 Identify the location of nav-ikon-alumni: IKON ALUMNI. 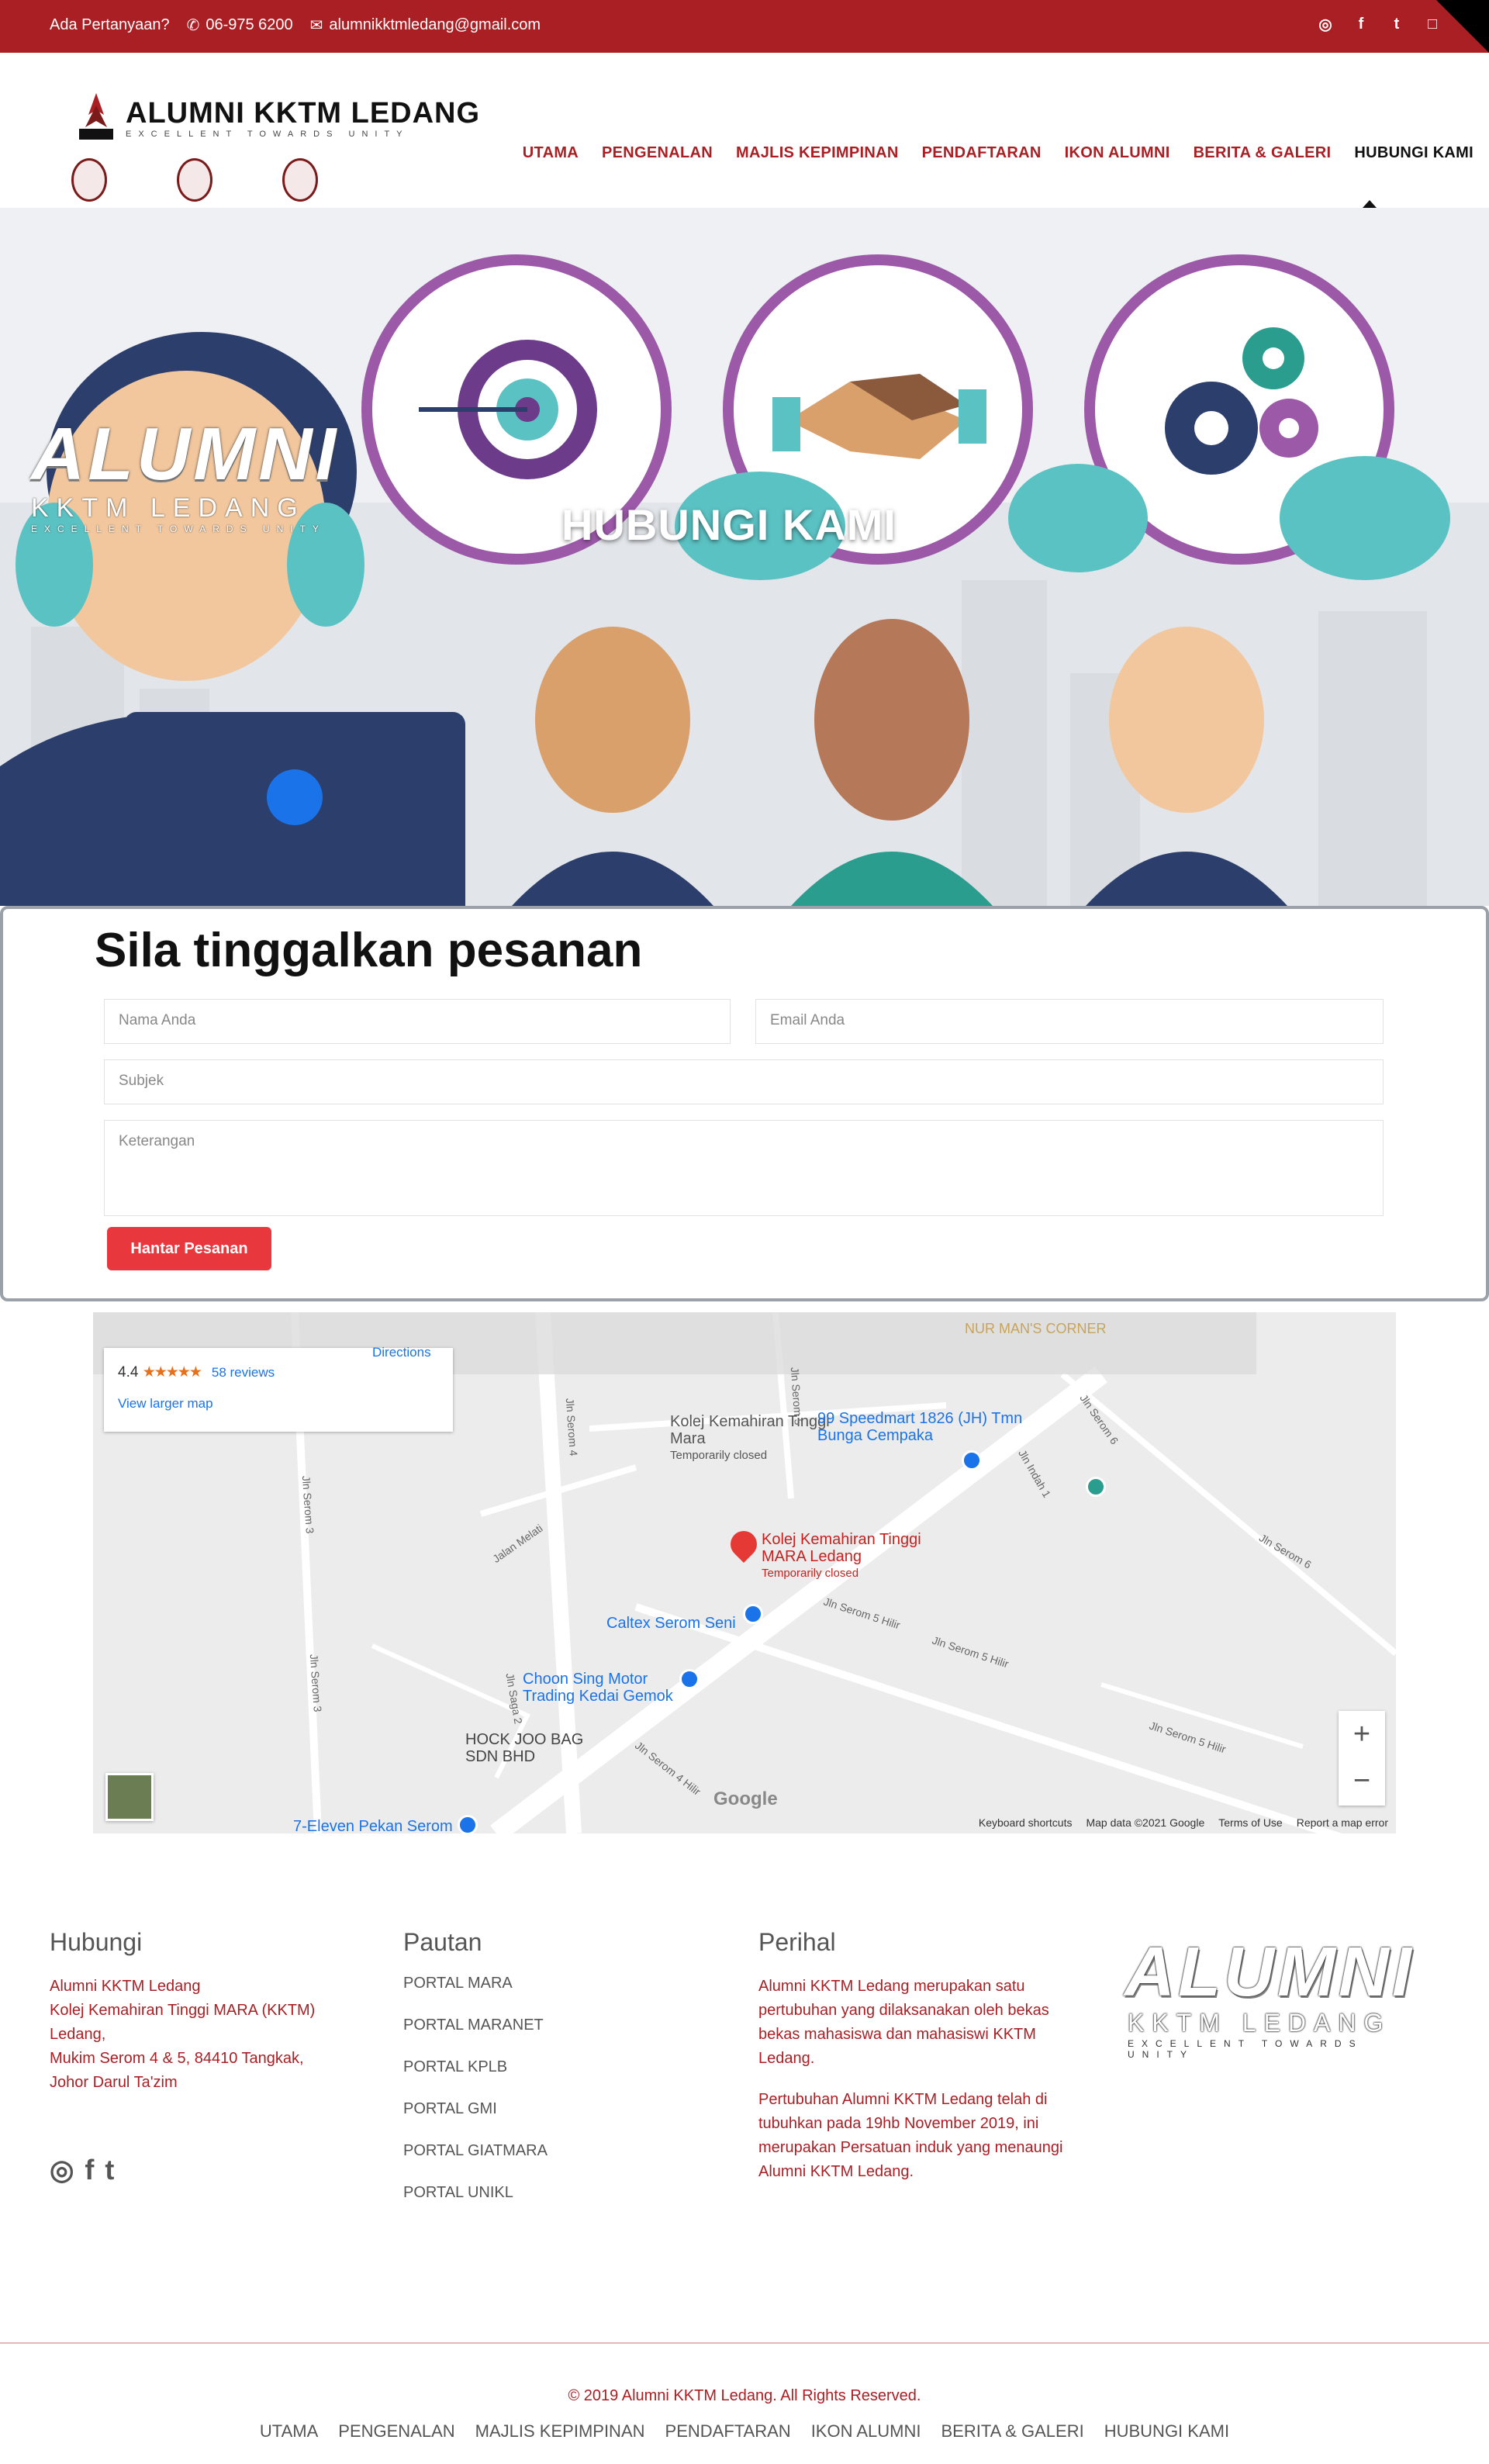
(1117, 153).